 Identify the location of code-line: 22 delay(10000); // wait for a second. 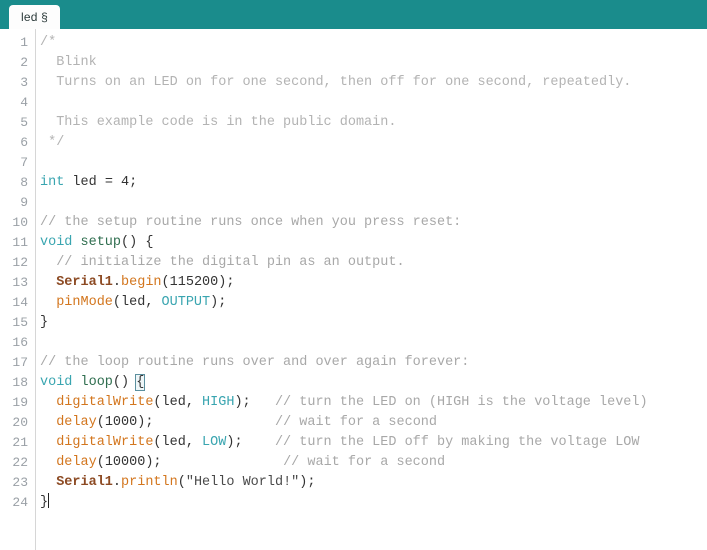
(353, 463).